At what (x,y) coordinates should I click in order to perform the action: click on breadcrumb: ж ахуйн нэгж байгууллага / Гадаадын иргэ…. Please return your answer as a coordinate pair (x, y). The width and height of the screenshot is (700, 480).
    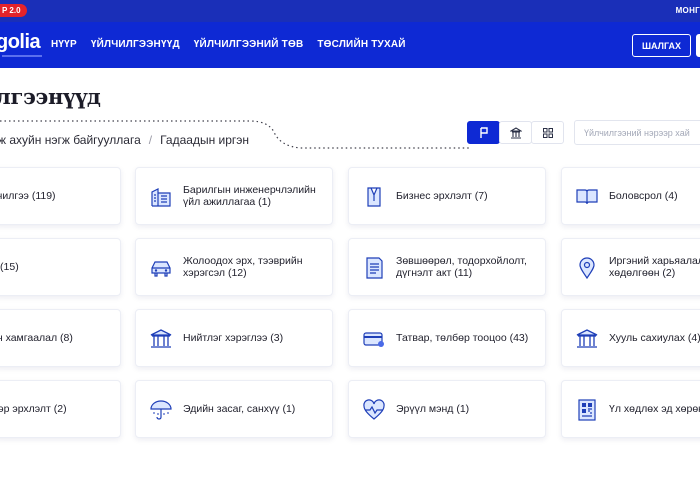
    Looking at the image, I should click on (124, 140).